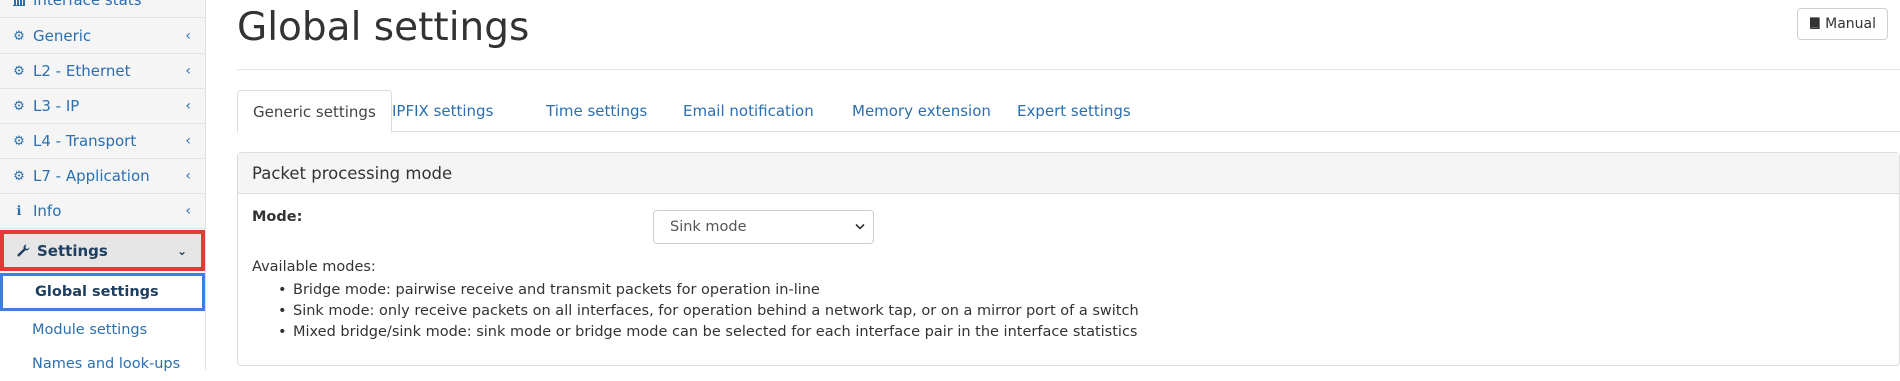 This screenshot has width=1900, height=381. What do you see at coordinates (1068, 69) in the screenshot?
I see `divider` at bounding box center [1068, 69].